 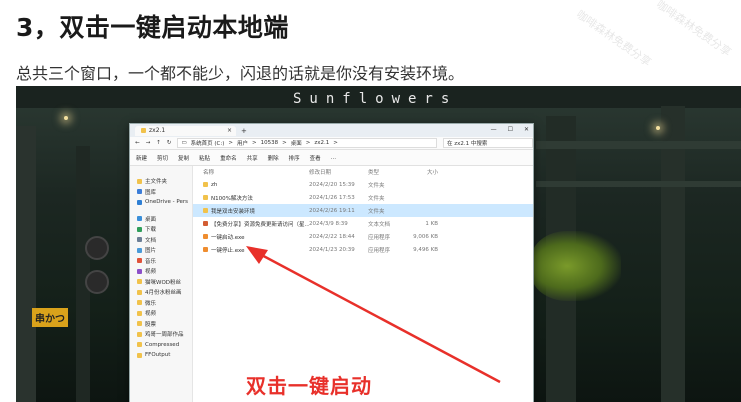 I want to click on file-date: 2024/2/20 15:39, so click(x=332, y=184).